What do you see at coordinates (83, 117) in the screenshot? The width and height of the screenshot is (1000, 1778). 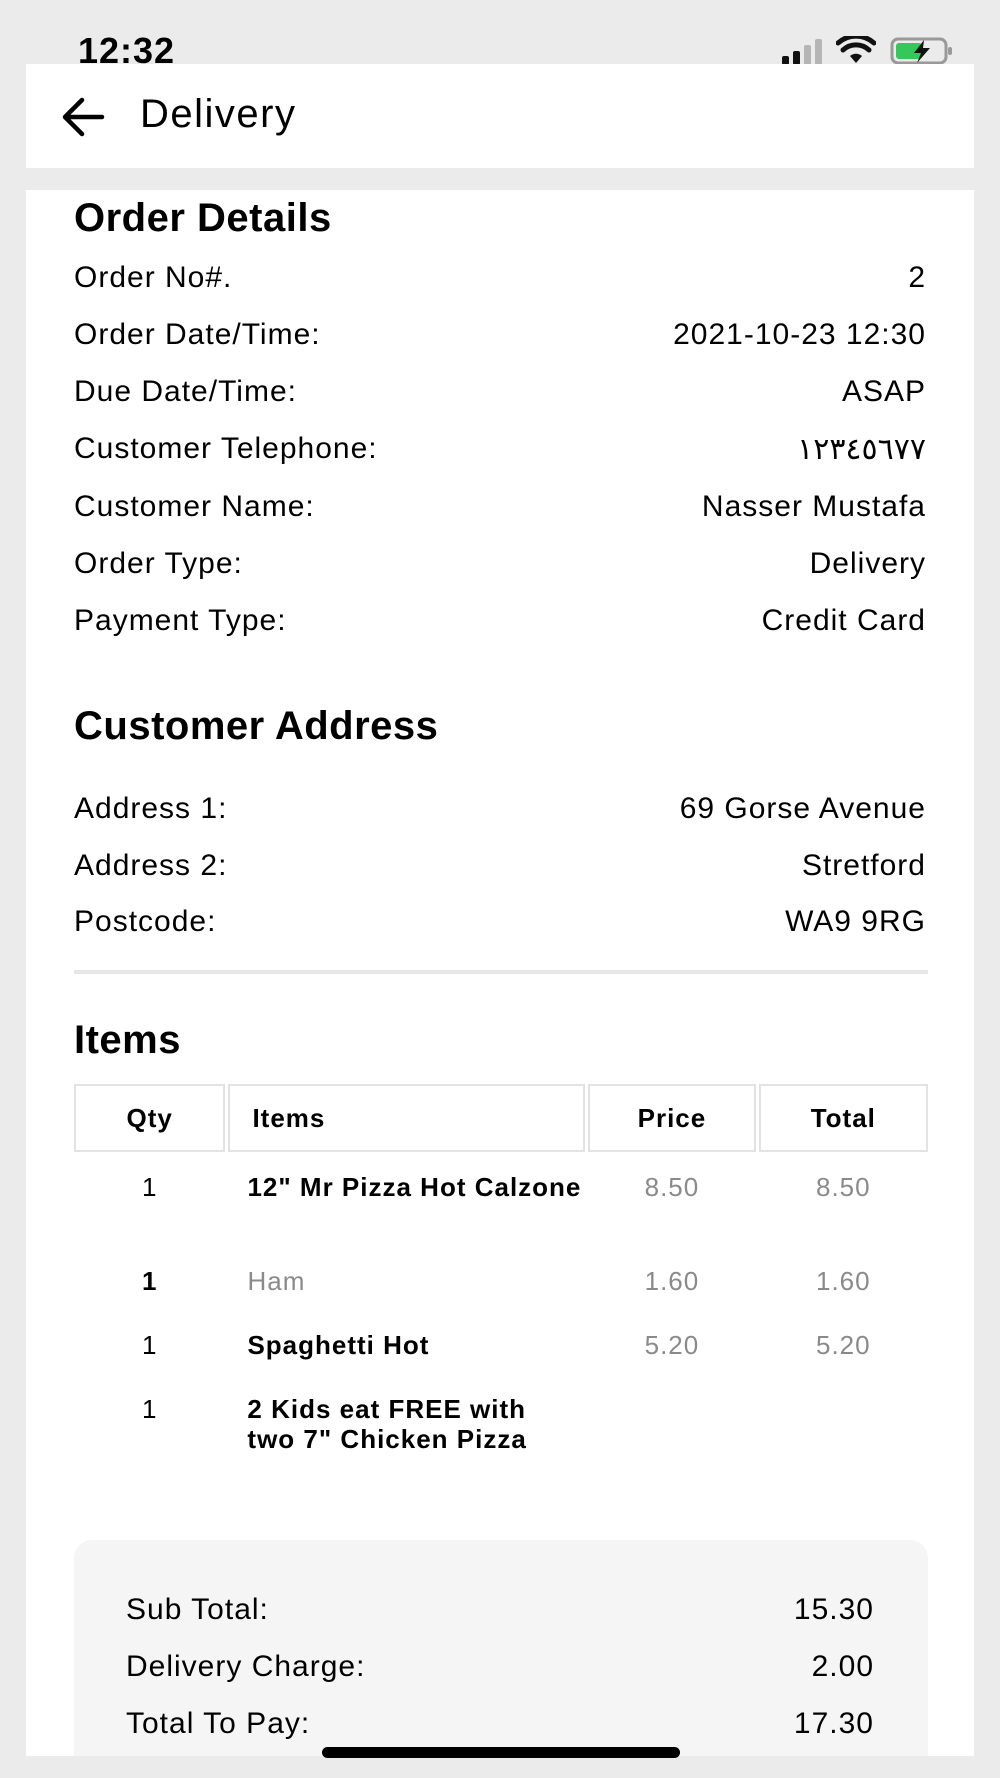 I see `arrow-left-icon` at bounding box center [83, 117].